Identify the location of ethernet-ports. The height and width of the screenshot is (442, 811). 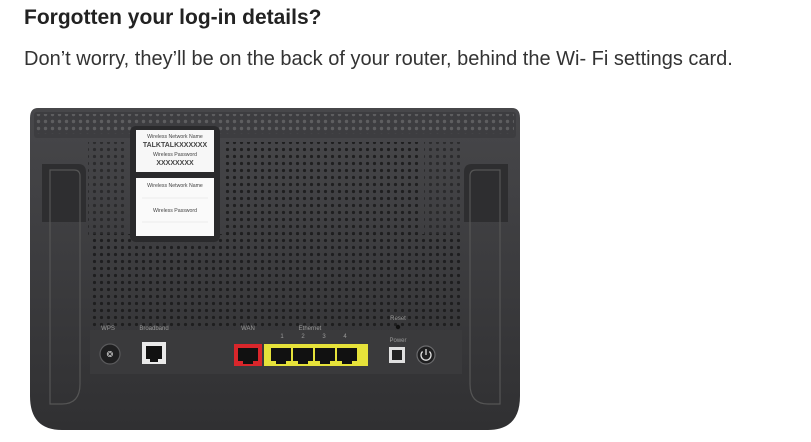
(316, 355).